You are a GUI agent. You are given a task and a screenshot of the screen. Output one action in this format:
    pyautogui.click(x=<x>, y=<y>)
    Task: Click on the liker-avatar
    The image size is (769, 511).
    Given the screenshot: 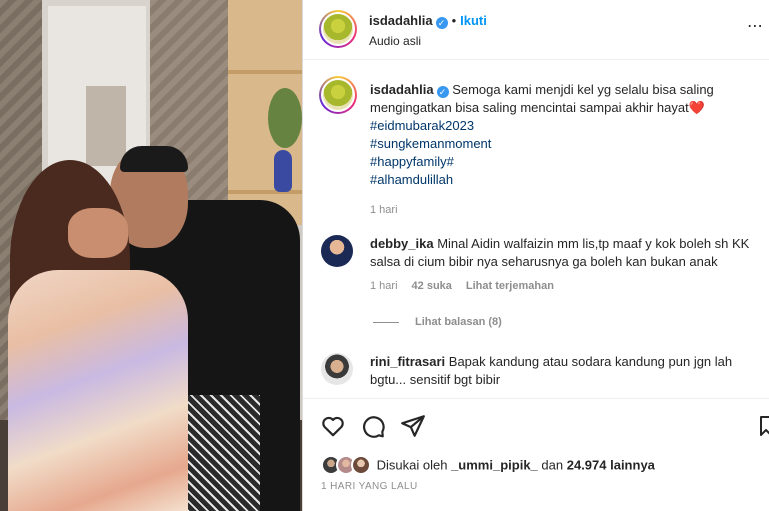 What is the action you would take?
    pyautogui.click(x=361, y=465)
    